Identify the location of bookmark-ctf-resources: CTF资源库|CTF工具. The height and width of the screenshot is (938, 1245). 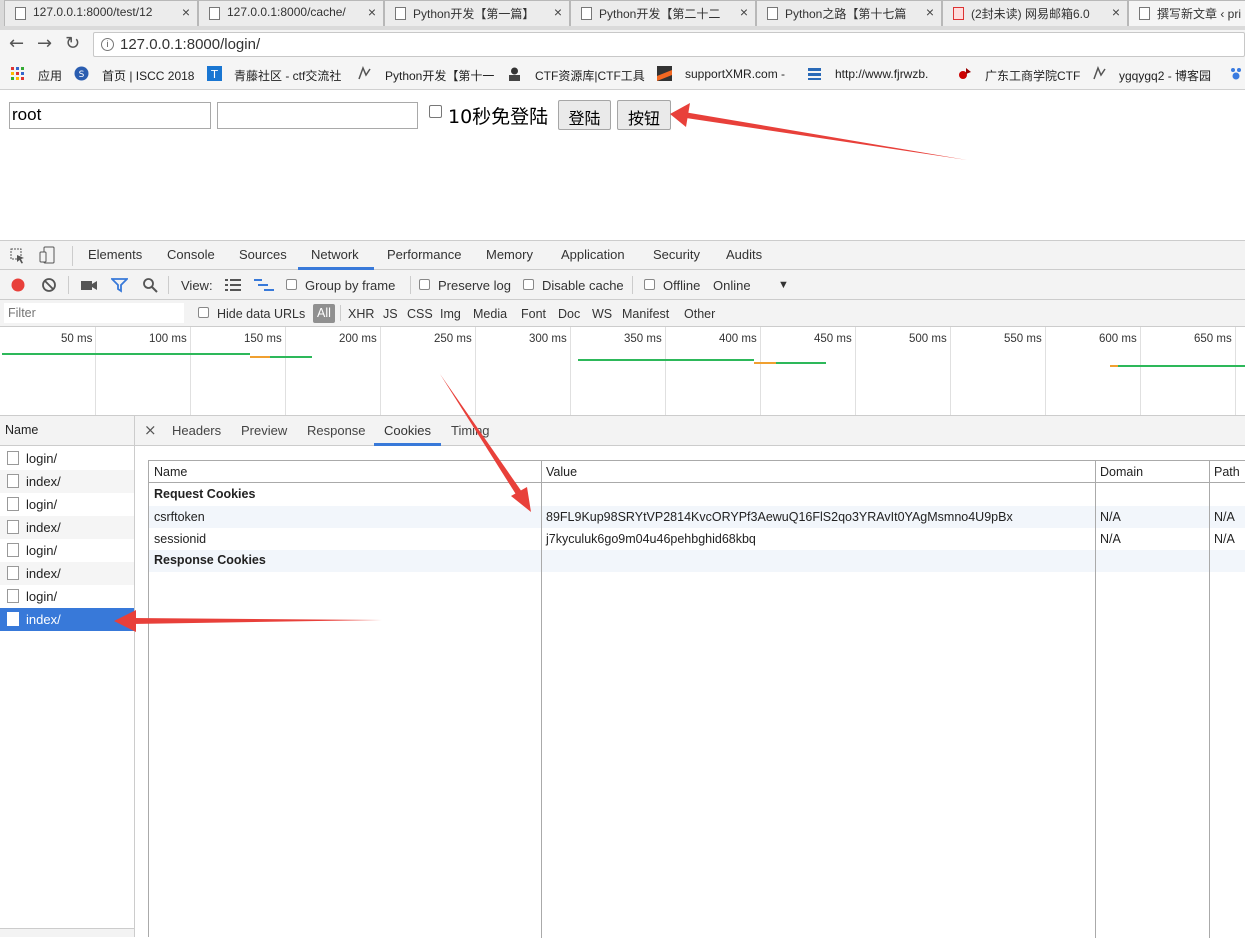
(590, 75).